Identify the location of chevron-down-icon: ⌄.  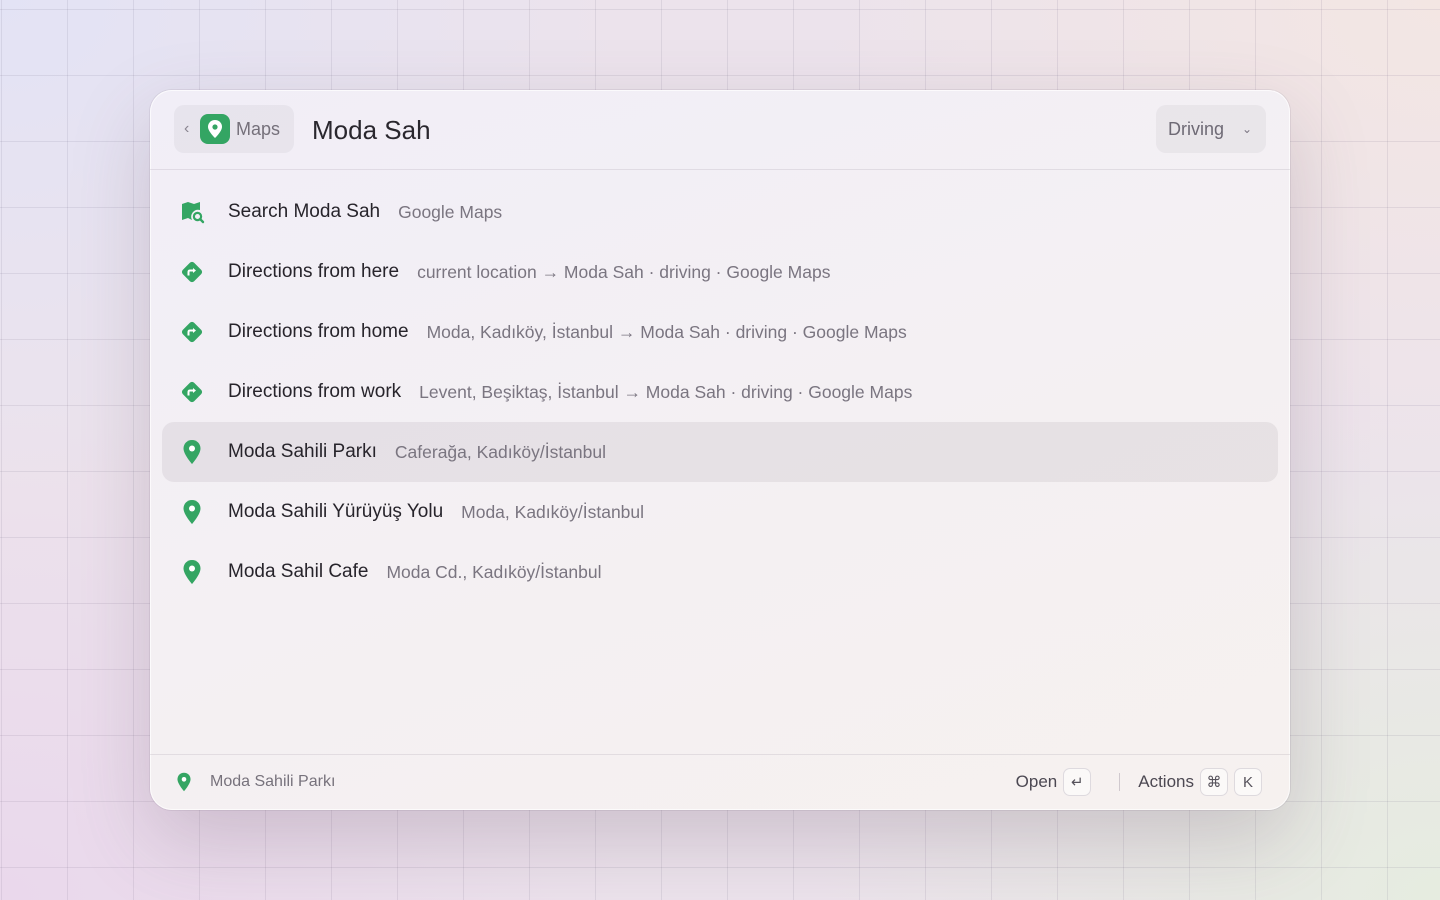
(1246, 129).